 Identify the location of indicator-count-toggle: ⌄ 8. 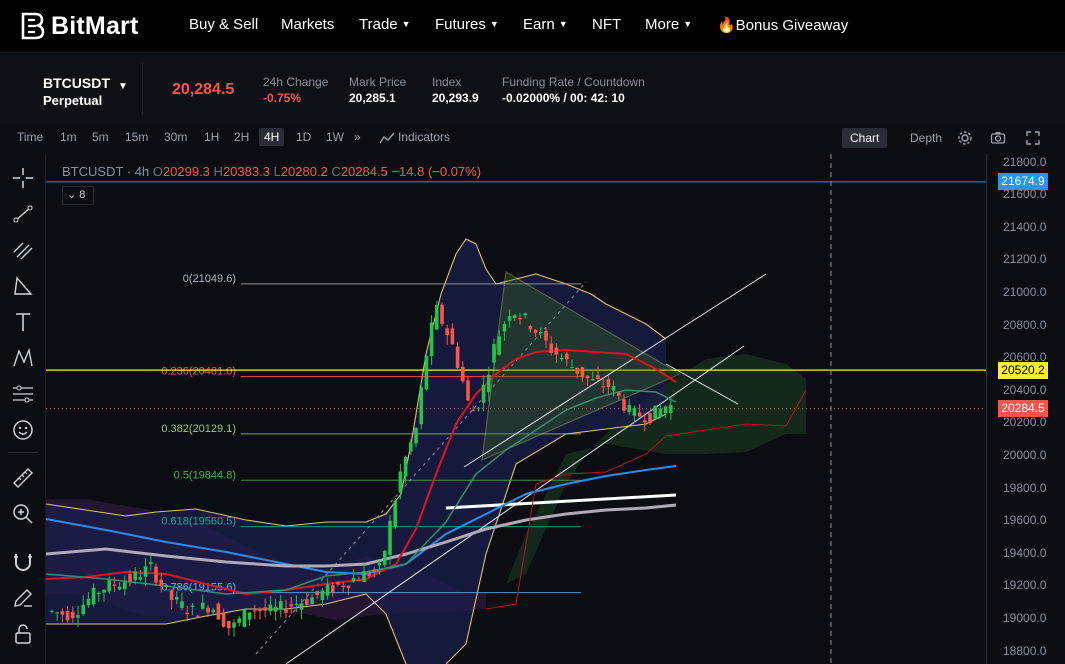
(78, 195).